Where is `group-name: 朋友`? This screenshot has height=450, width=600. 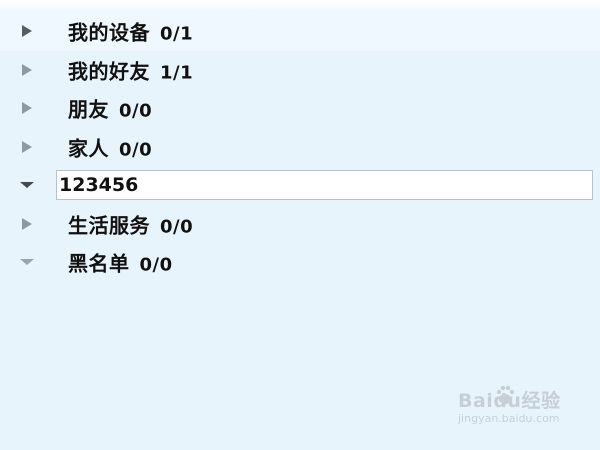
group-name: 朋友 is located at coordinates (88, 109).